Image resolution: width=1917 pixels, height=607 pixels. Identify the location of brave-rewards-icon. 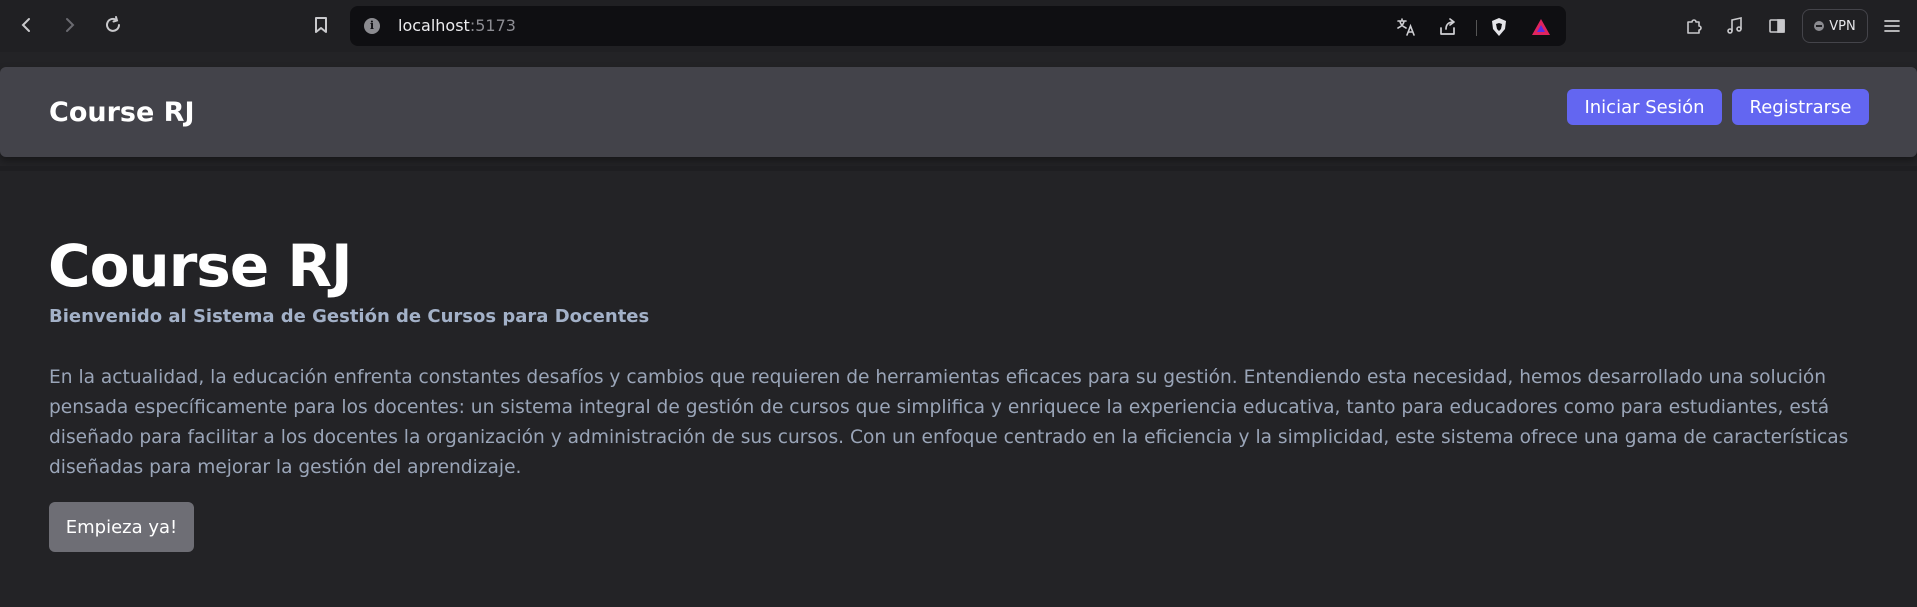
(1541, 27).